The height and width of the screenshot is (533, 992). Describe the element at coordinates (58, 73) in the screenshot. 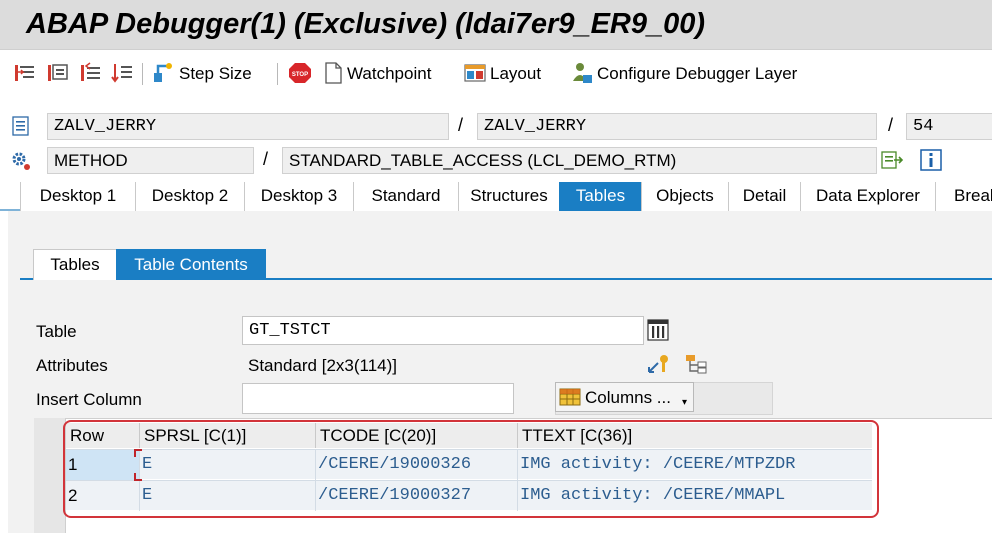

I see `execute-icon` at that location.